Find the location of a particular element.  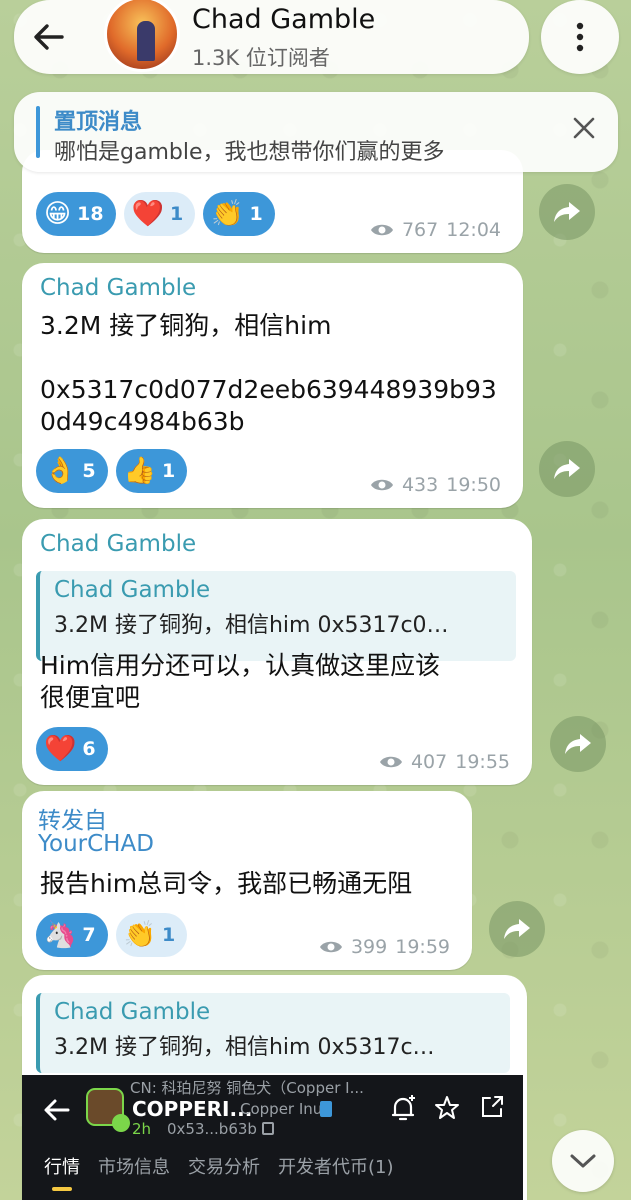

pinned-accent-line is located at coordinates (38, 132).